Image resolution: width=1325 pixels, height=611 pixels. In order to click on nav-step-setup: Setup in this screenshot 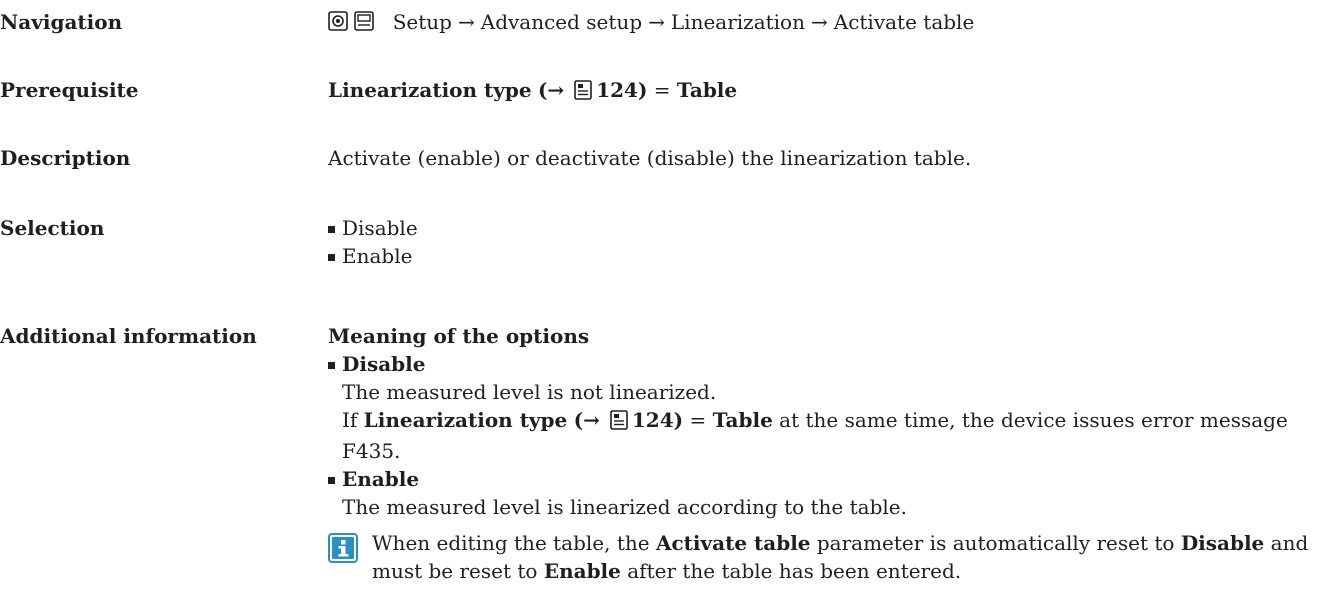, I will do `click(422, 22)`.